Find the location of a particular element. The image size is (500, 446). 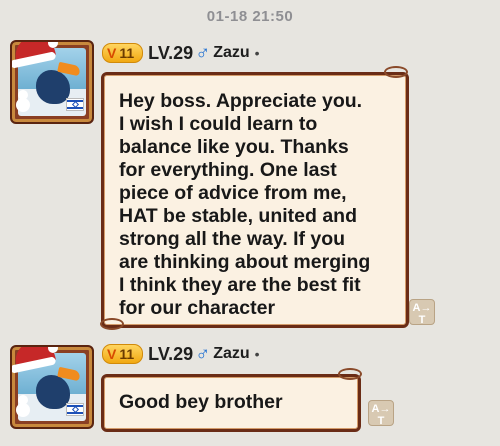

chat-bubble: Good bey brother is located at coordinates (231, 403).